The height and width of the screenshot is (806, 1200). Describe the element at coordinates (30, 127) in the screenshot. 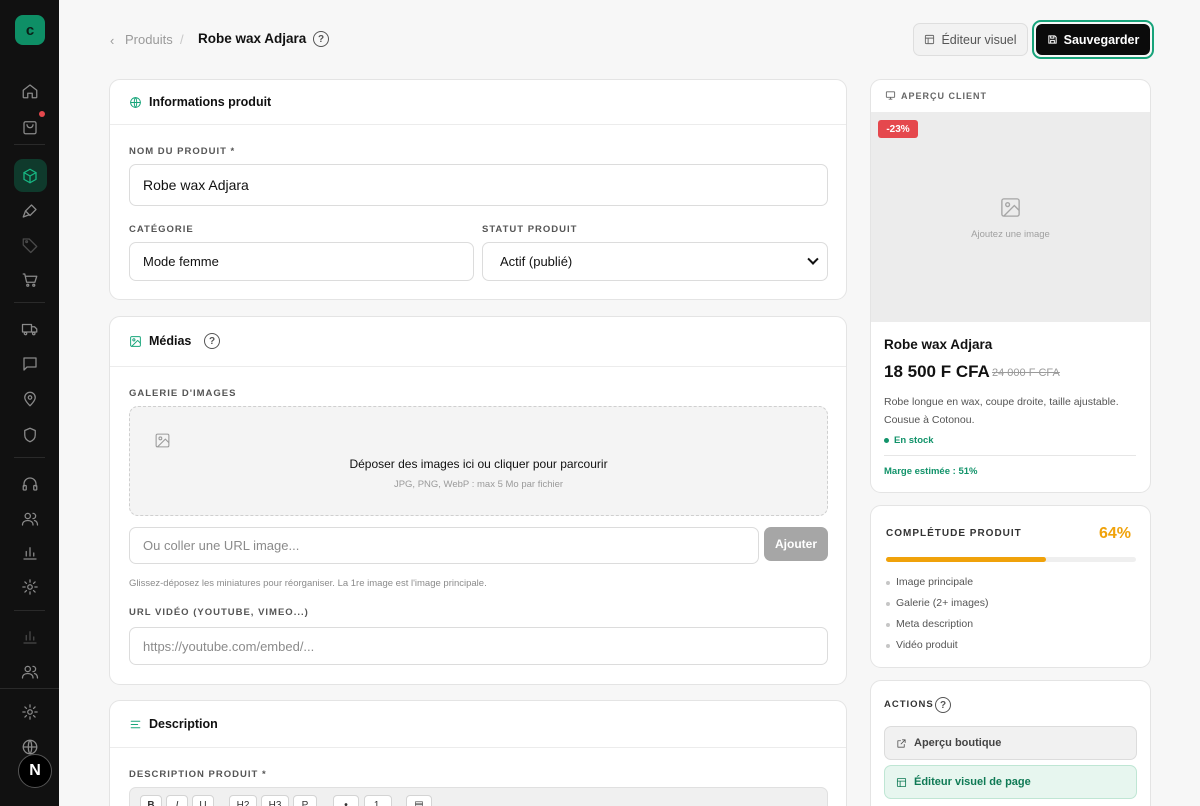

I see `orders-bag-icon` at that location.